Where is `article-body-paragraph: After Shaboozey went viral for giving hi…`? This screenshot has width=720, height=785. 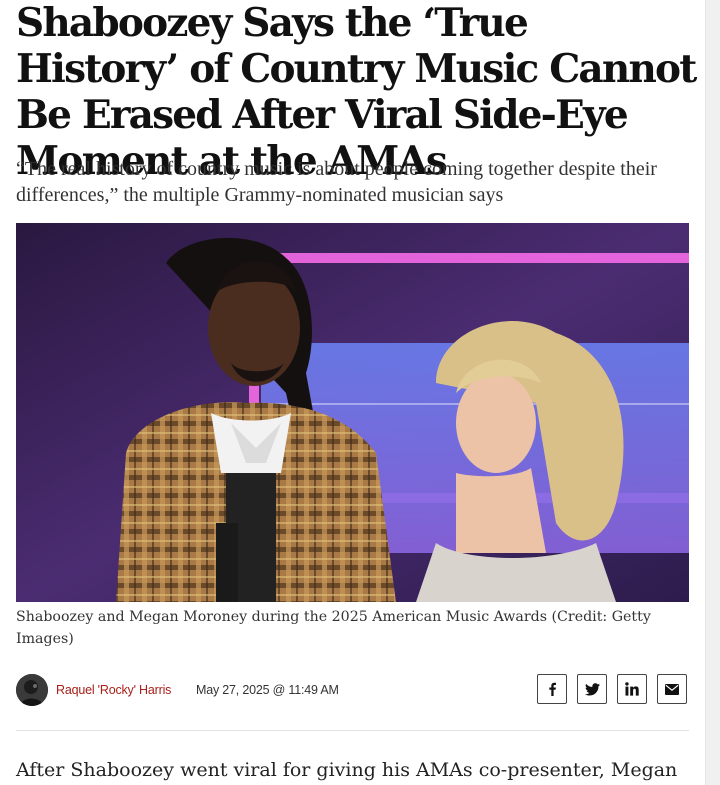
article-body-paragraph: After Shaboozey went viral for giving hi… is located at coordinates (347, 770).